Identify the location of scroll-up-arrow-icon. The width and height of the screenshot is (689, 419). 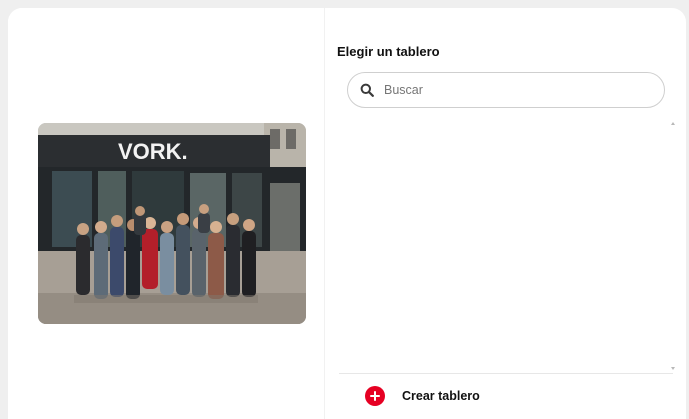
(673, 123).